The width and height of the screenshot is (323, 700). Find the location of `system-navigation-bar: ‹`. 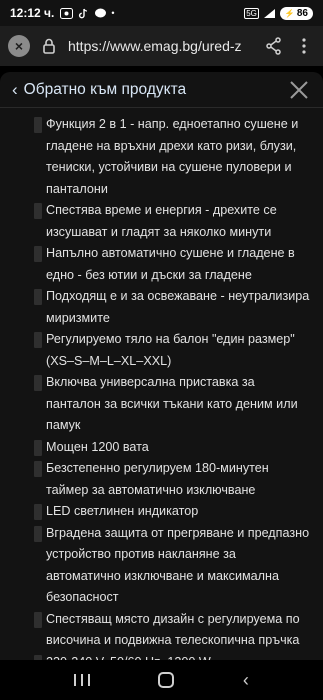

system-navigation-bar: ‹ is located at coordinates (161, 680).